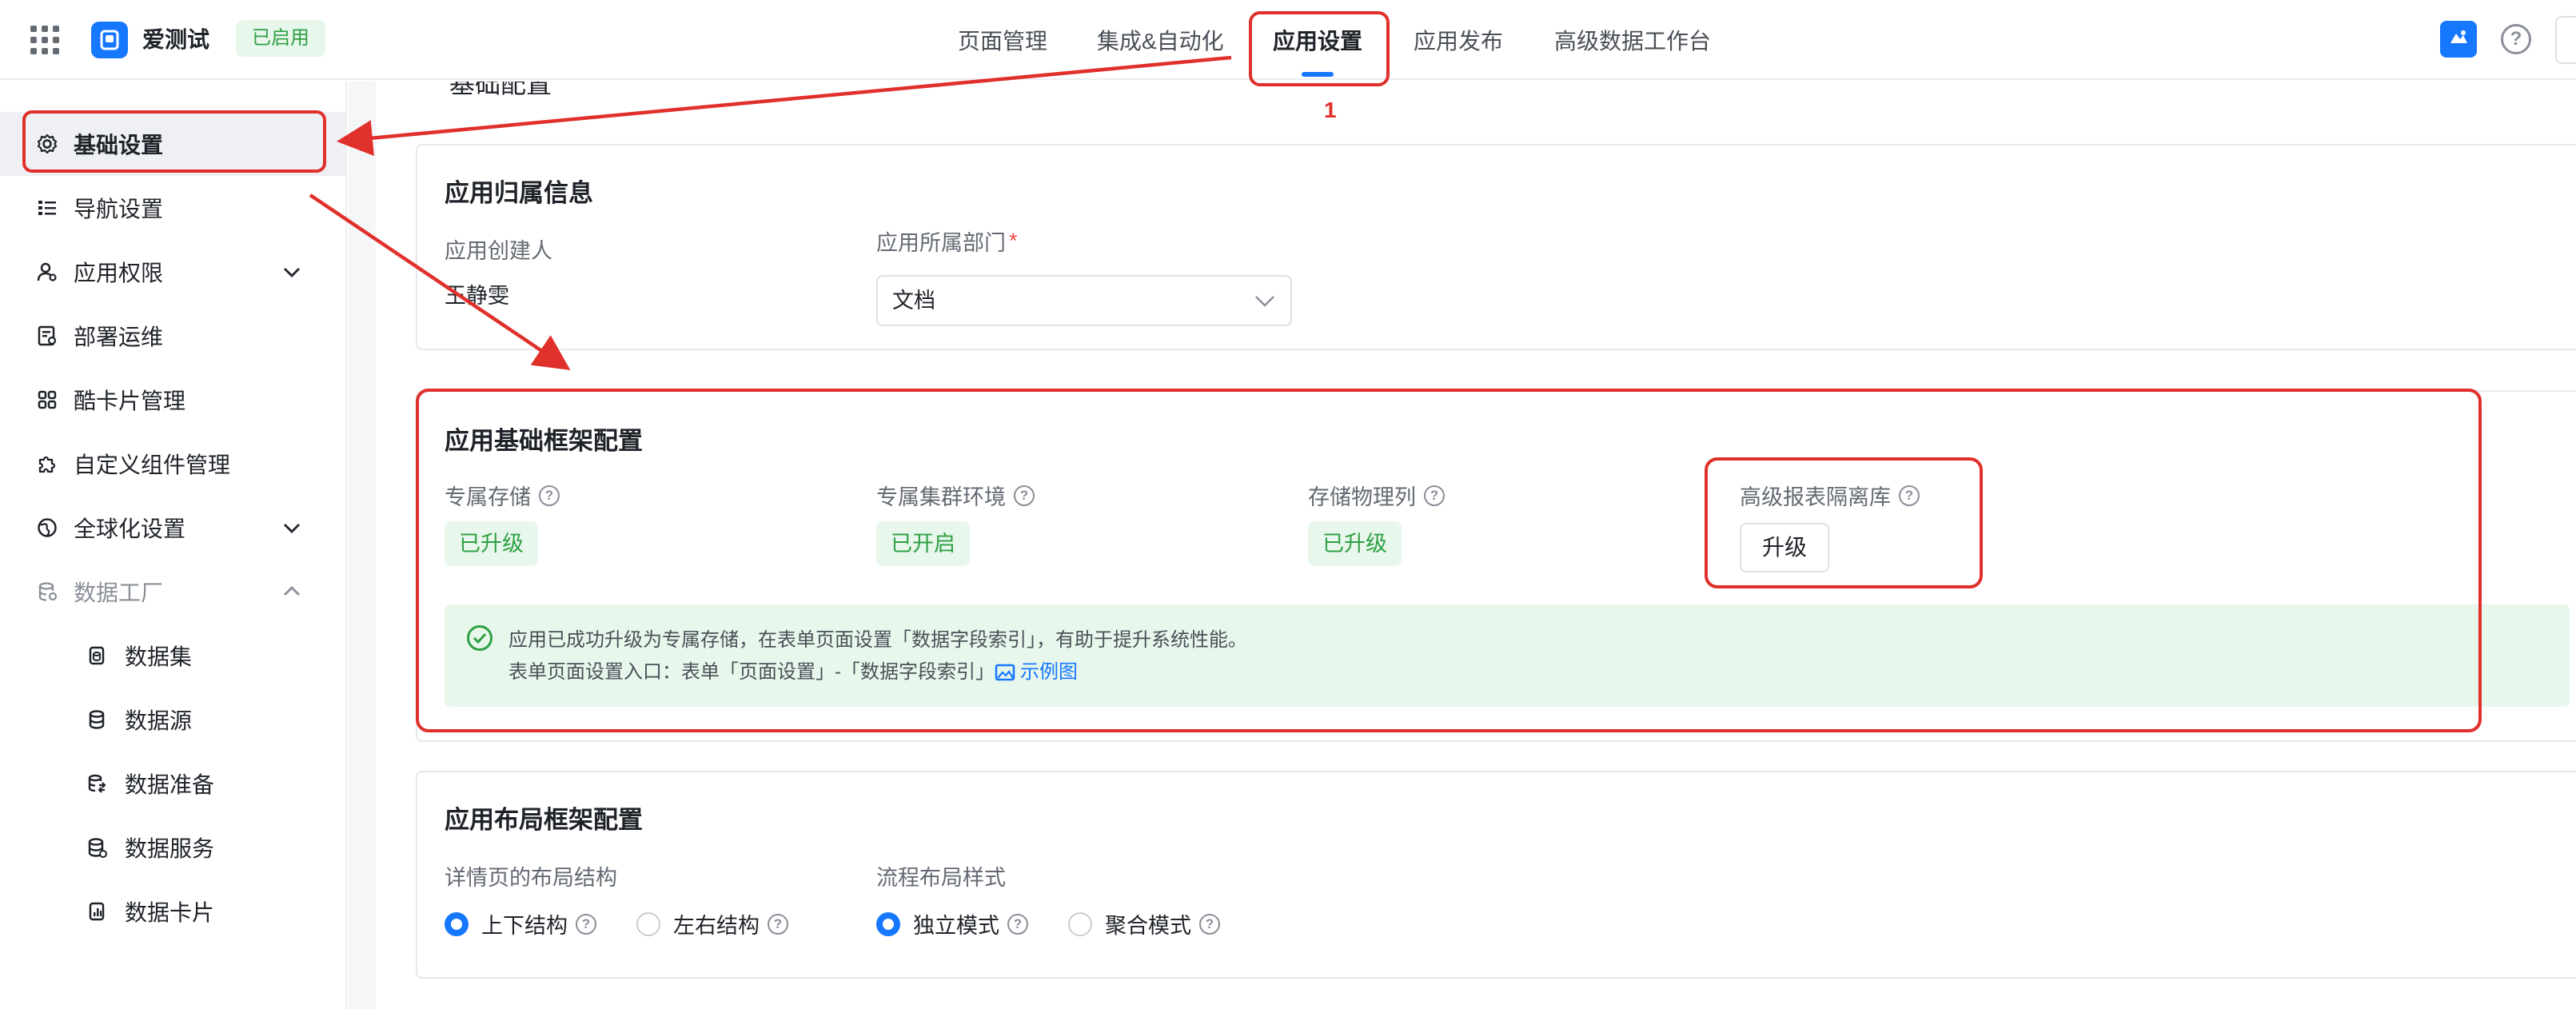 The width and height of the screenshot is (2576, 1009). I want to click on app-name: 爱测试, so click(176, 40).